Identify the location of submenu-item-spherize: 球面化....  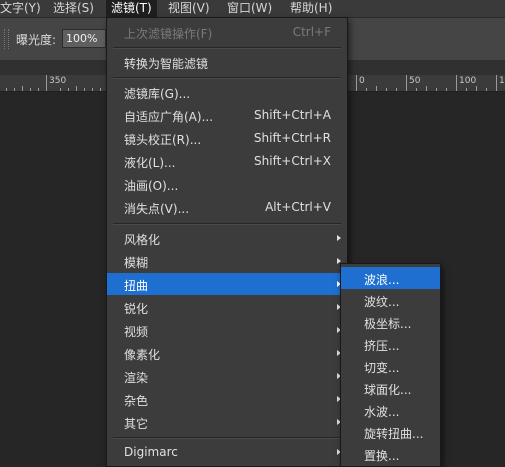
(390, 388).